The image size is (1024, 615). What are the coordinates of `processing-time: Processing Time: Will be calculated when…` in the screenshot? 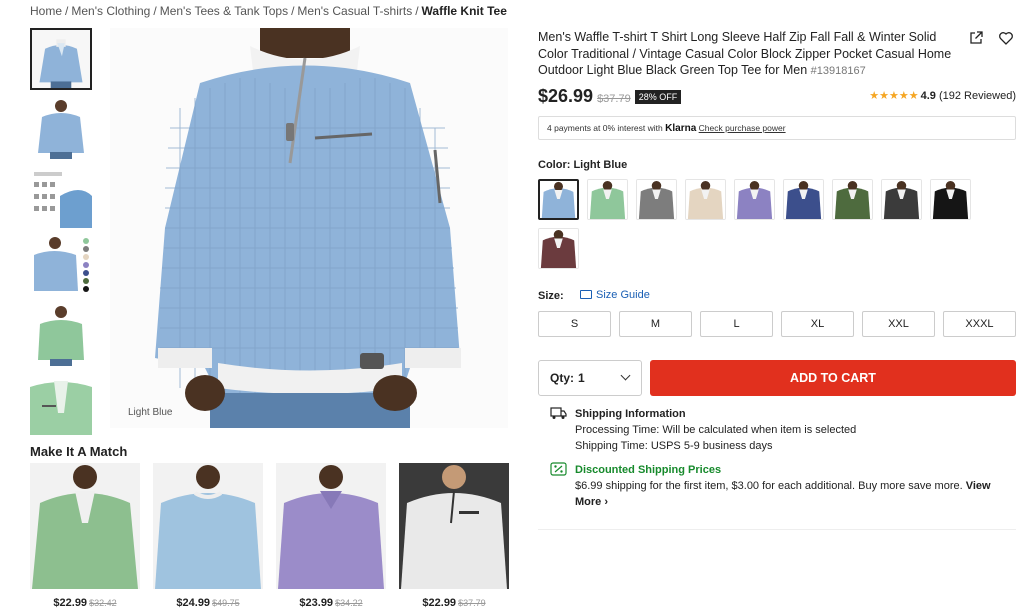 It's located at (716, 430).